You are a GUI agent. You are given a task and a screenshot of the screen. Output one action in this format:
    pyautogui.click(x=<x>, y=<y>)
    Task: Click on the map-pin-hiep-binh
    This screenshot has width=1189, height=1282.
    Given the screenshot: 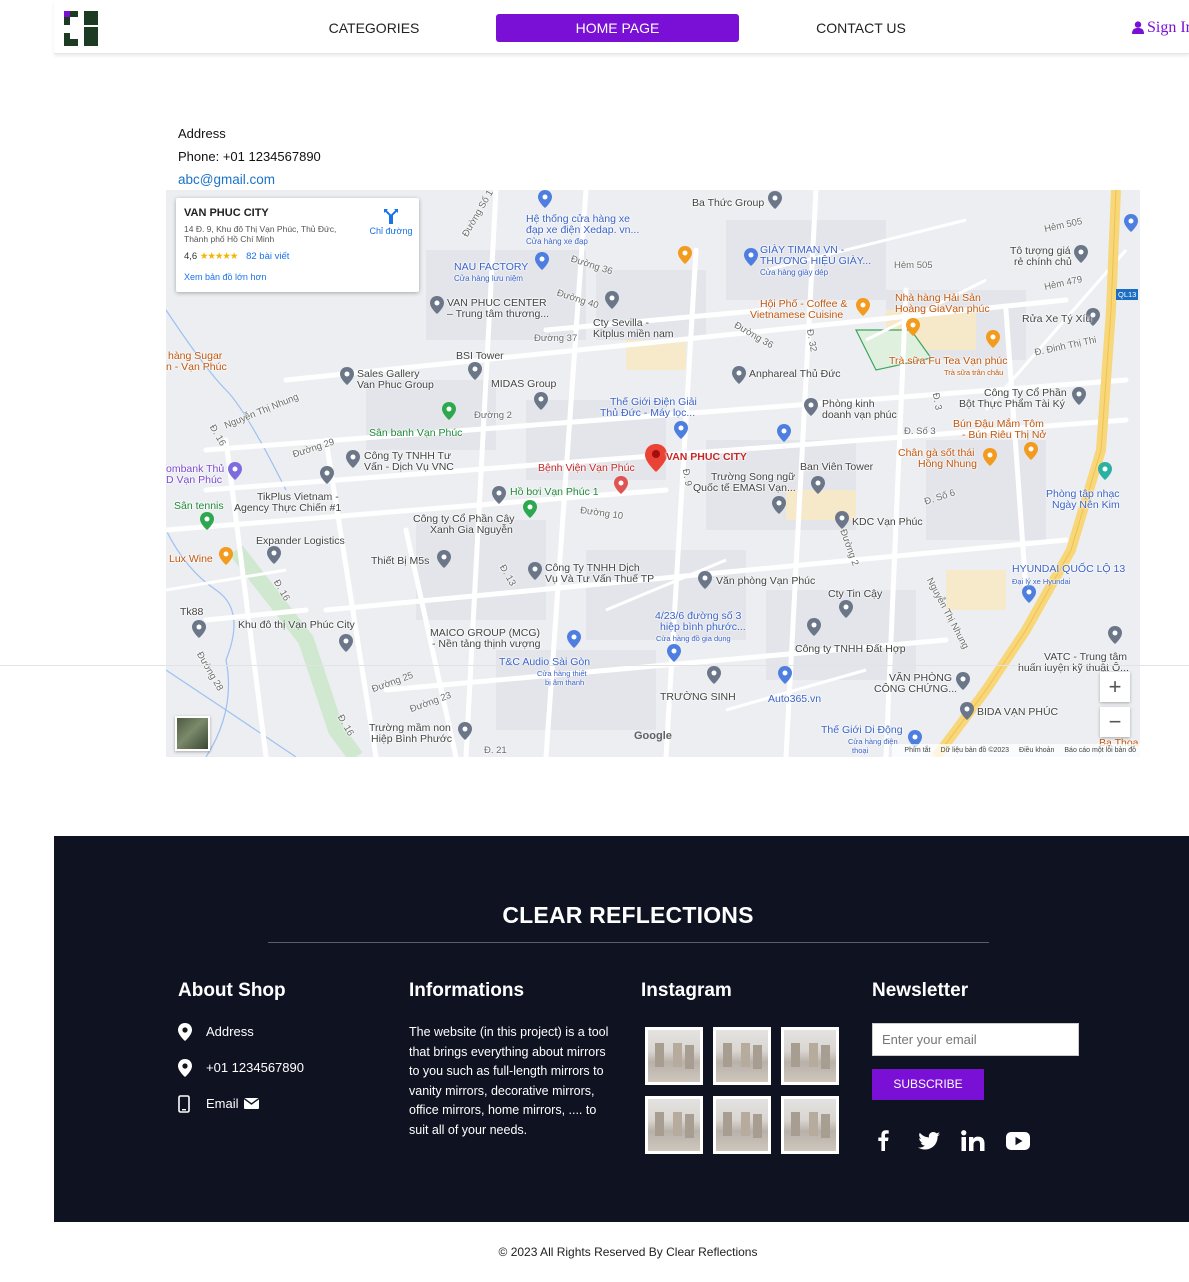 What is the action you would take?
    pyautogui.click(x=674, y=653)
    